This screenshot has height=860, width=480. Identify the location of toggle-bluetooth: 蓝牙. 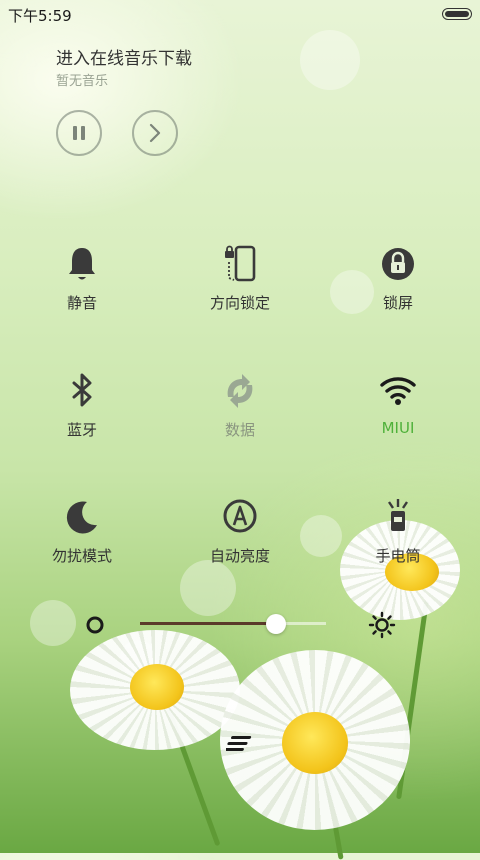
(82, 416).